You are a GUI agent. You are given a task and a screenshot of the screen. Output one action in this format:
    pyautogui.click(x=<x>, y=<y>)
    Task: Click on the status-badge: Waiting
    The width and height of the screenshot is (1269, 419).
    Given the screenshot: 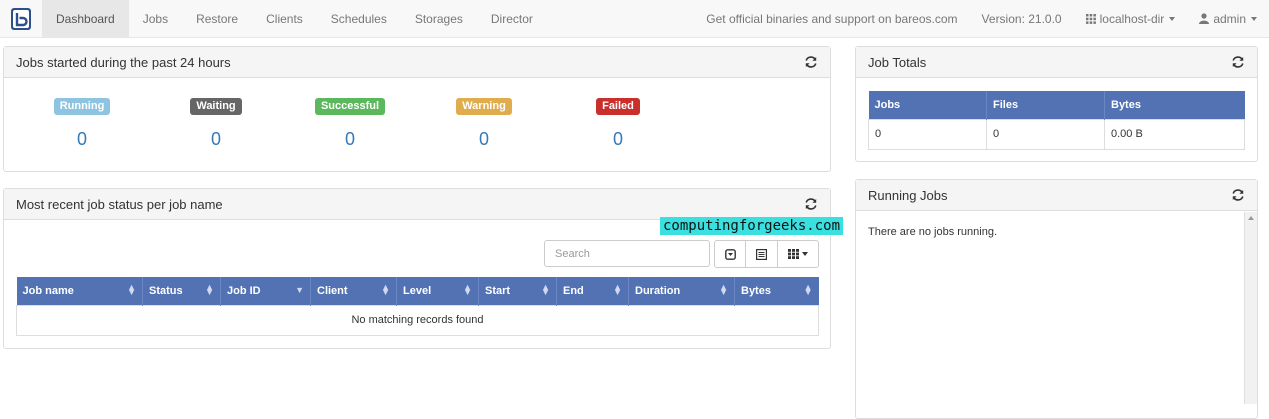 What is the action you would take?
    pyautogui.click(x=216, y=106)
    